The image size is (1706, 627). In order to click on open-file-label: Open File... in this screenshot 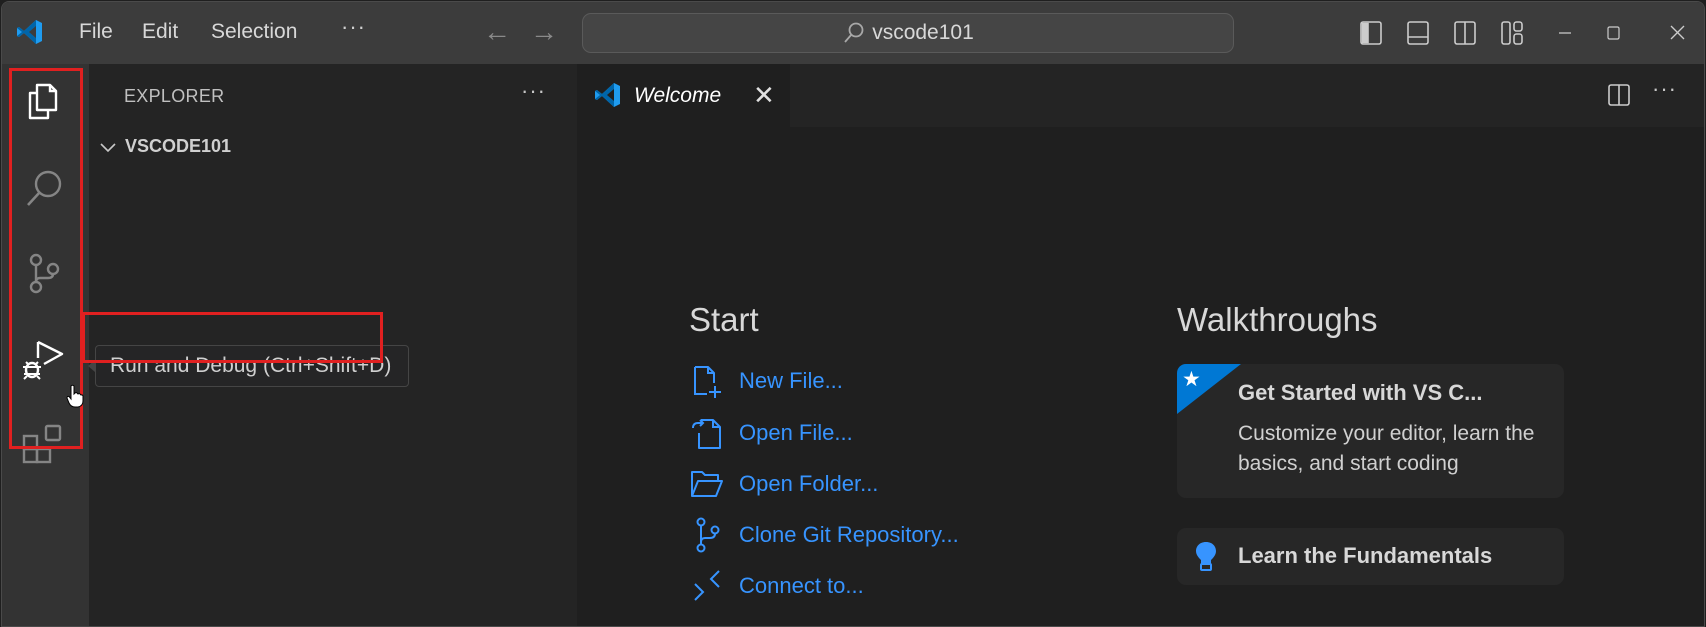, I will do `click(796, 432)`.